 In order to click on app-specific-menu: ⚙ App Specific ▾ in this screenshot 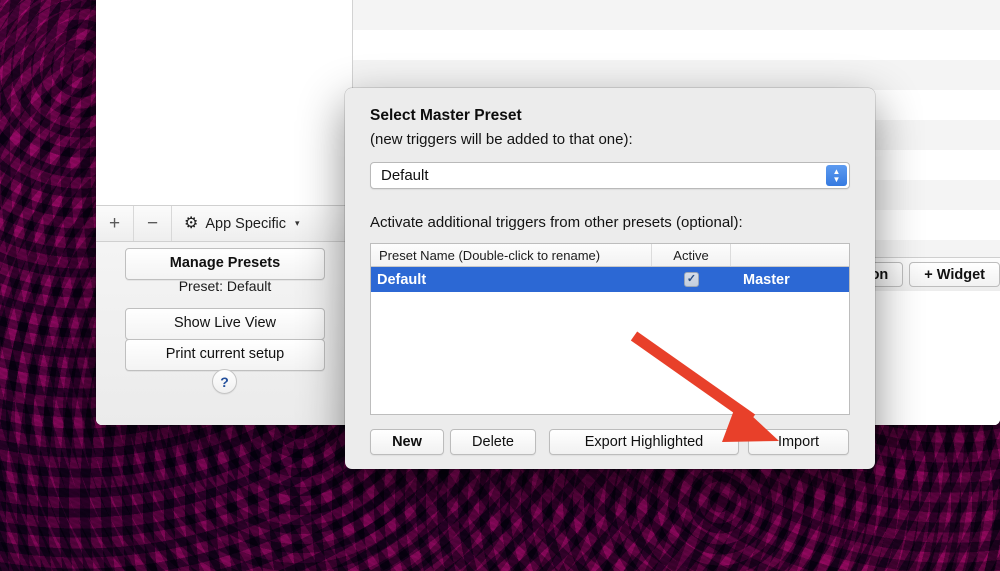, I will do `click(262, 223)`.